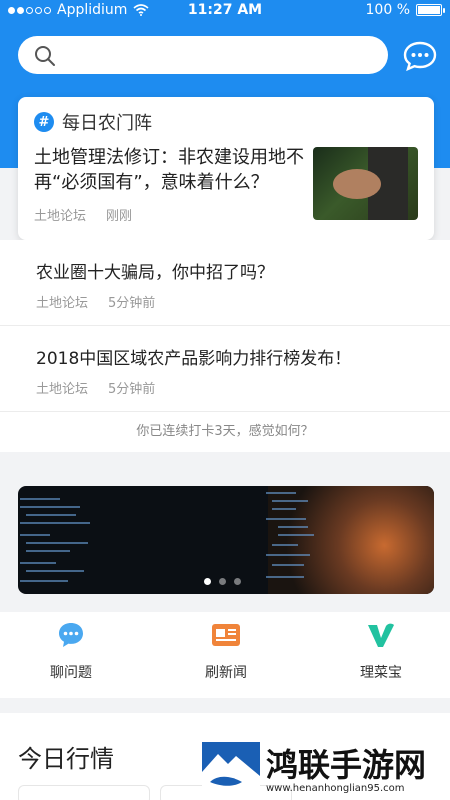  What do you see at coordinates (420, 56) in the screenshot?
I see `message-icon` at bounding box center [420, 56].